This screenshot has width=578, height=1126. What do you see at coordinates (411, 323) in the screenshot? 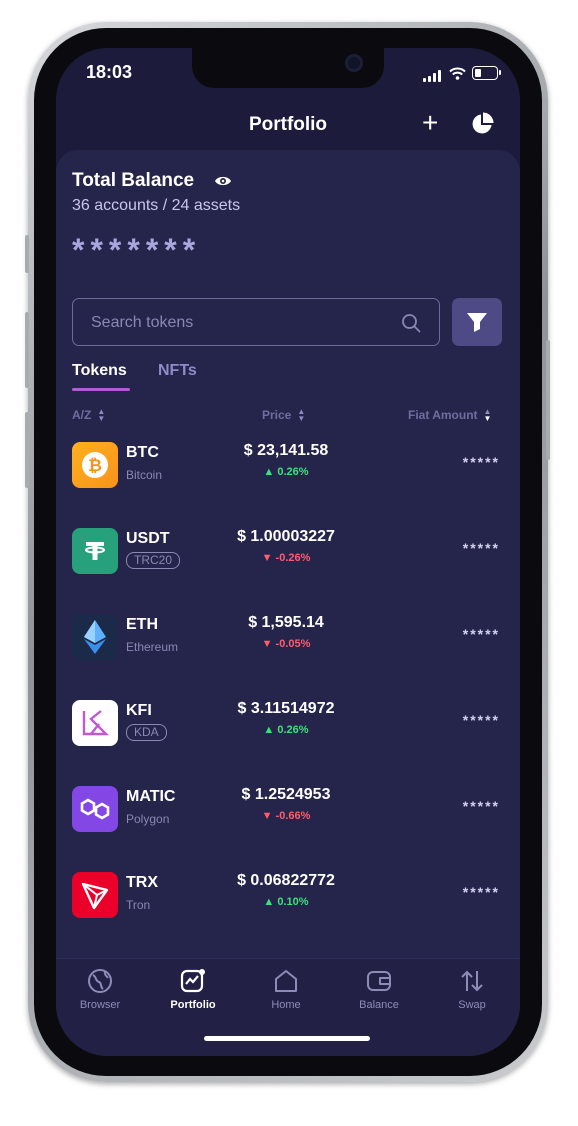
I see `search-icon` at bounding box center [411, 323].